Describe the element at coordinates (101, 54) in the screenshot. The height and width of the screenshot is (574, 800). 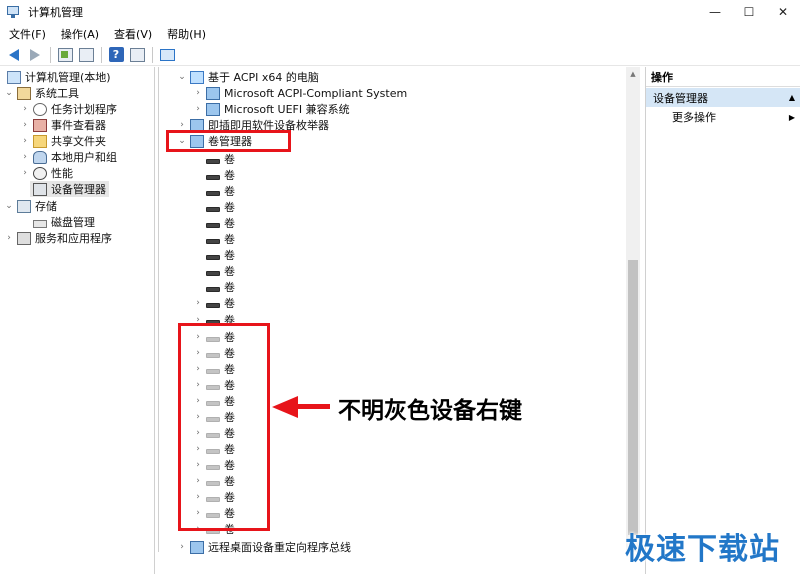
I see `toolbar-separator` at that location.